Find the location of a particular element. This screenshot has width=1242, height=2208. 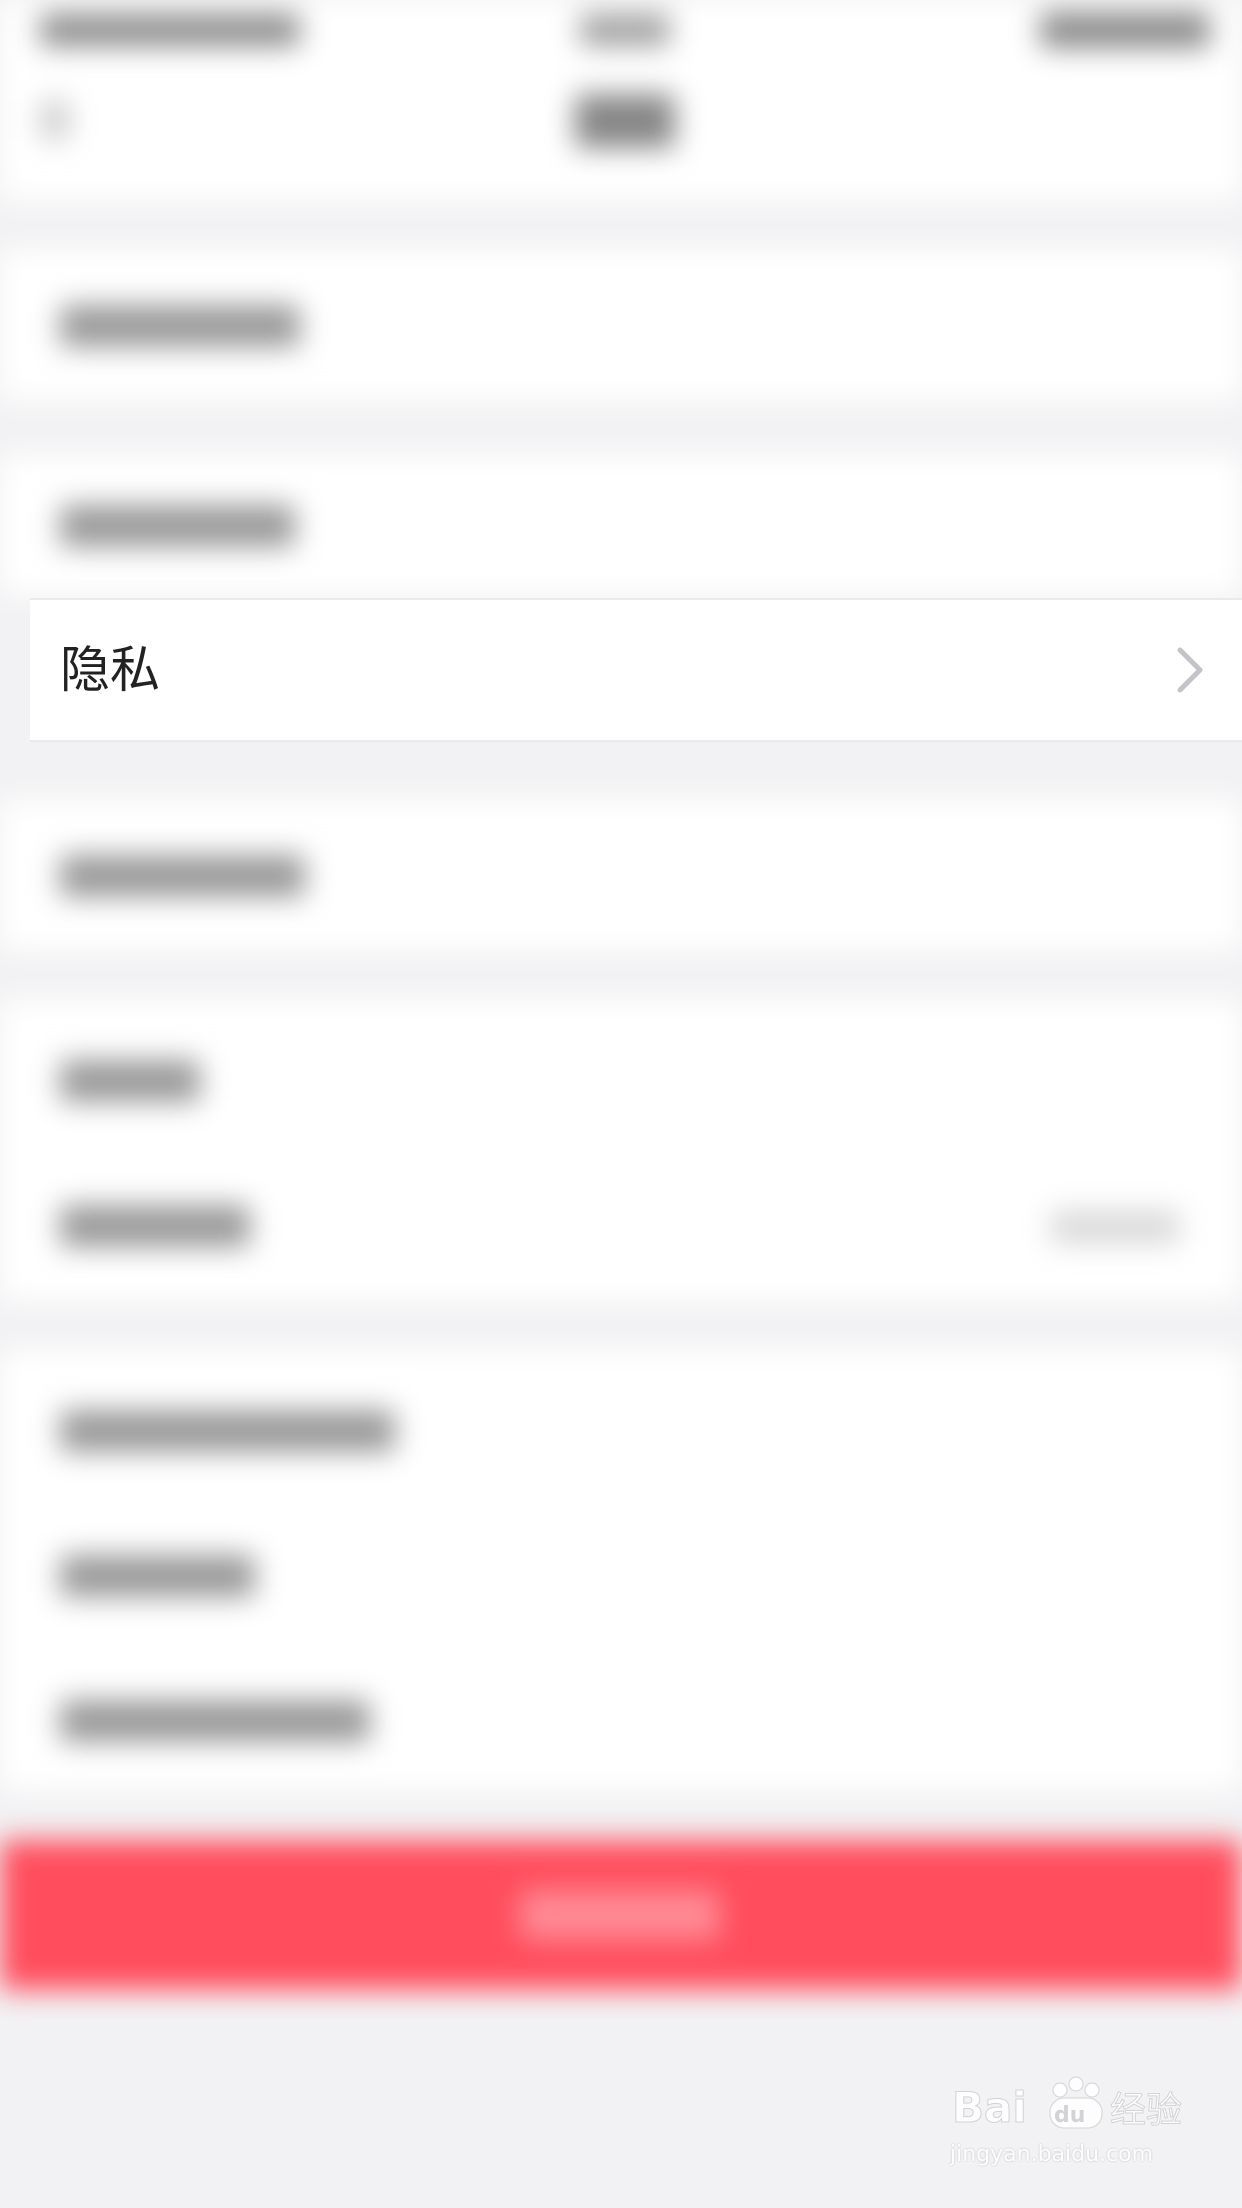

watermark: Bai du 经验 jingyan.baidu.com is located at coordinates (1070, 2125).